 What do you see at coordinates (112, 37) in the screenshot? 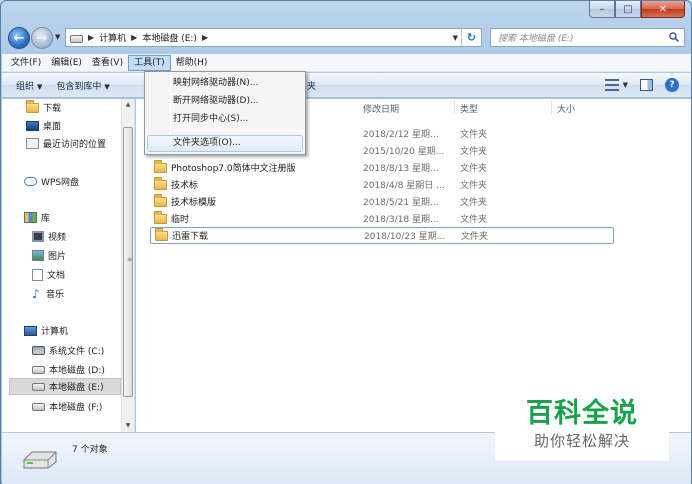
I see `breadcrumb-computer: 计算机` at bounding box center [112, 37].